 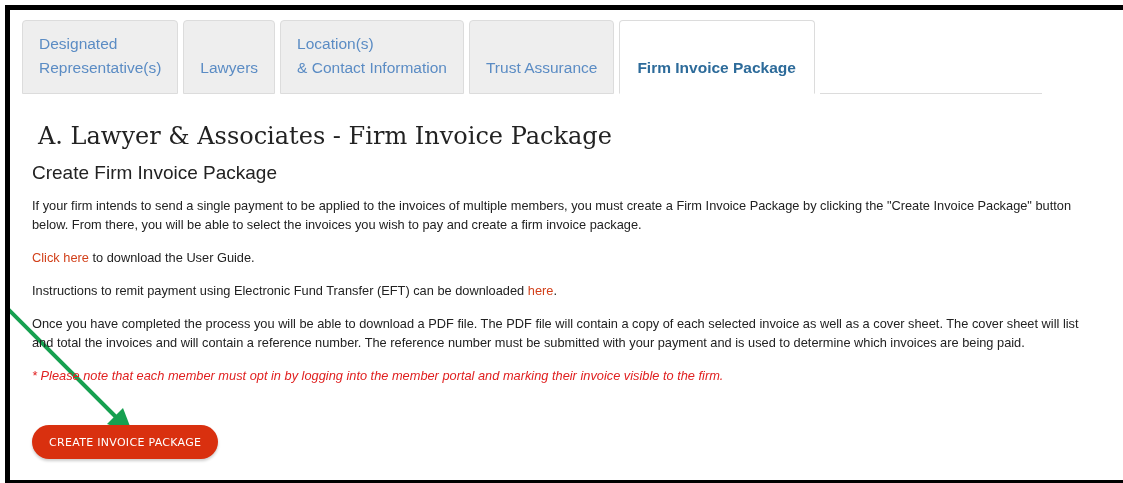 What do you see at coordinates (295, 291) in the screenshot?
I see `paragraph: Instructions to remit payment using Electronic Fund Transfer (EFT) can be downloaded here.` at bounding box center [295, 291].